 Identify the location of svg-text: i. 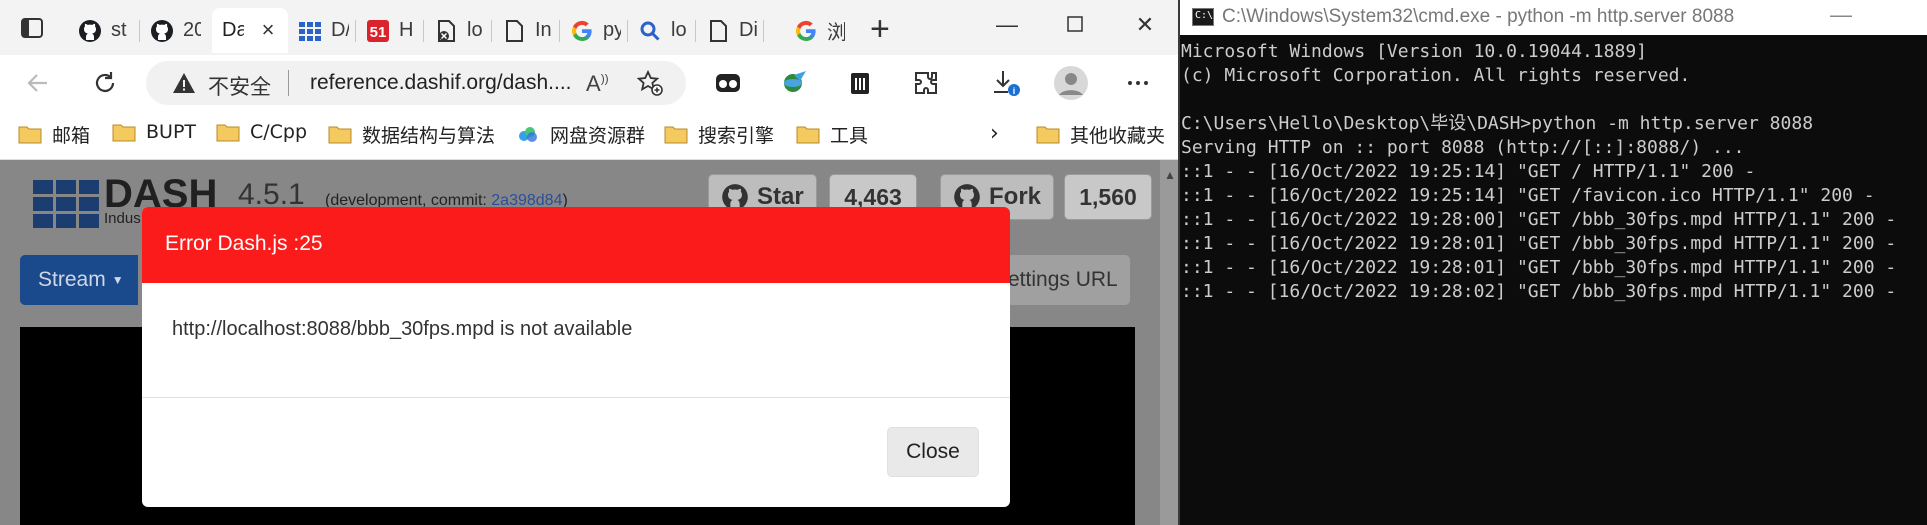
(1014, 91).